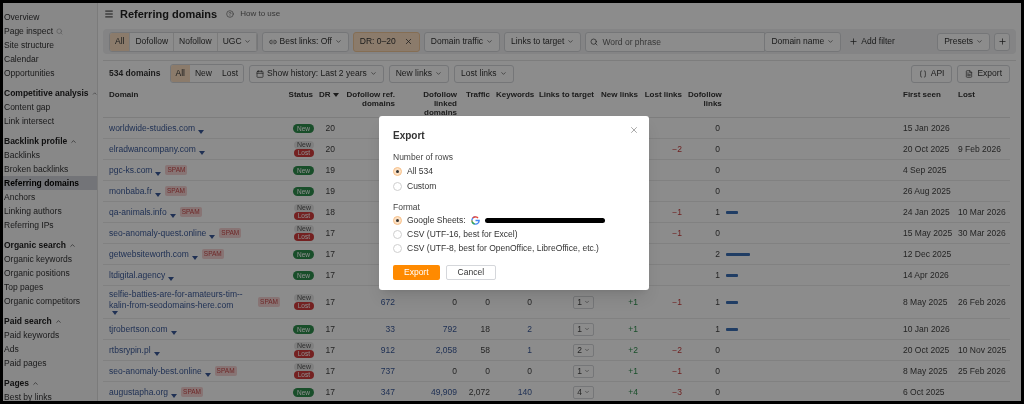  What do you see at coordinates (924, 391) in the screenshot?
I see `table-cell: 6 Oct 2025` at bounding box center [924, 391].